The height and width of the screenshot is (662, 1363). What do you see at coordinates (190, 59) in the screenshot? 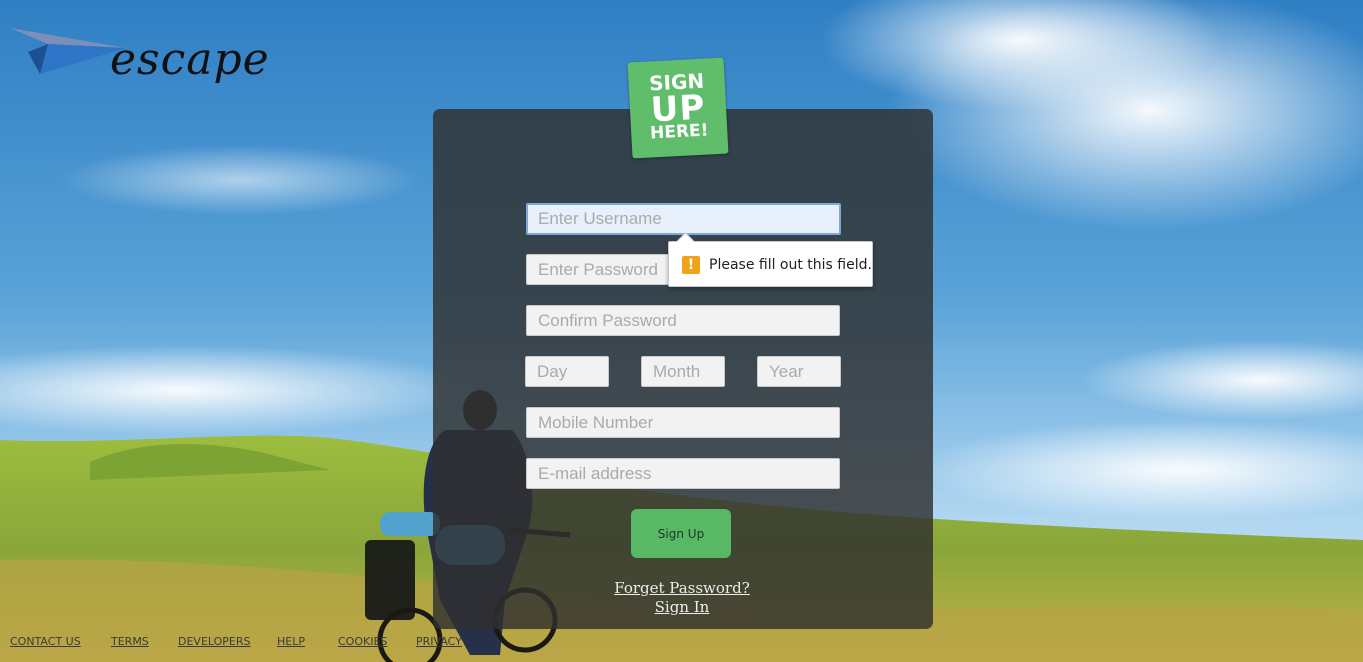
I see `brand-wordmark: escape` at bounding box center [190, 59].